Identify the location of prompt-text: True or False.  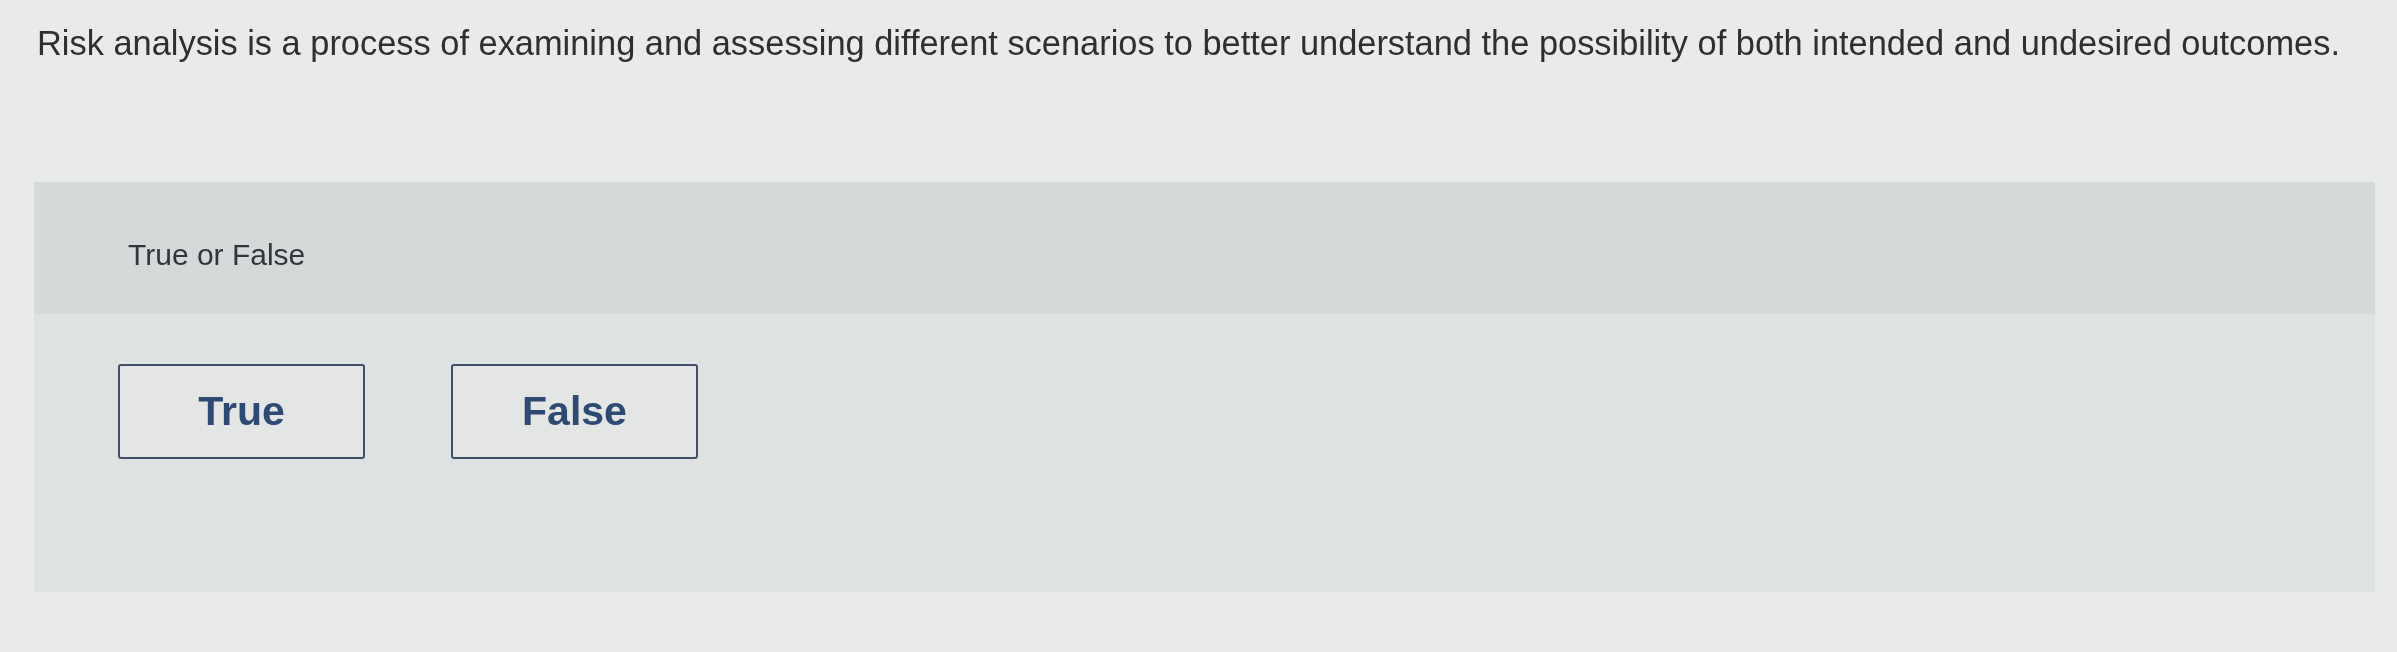
(217, 255).